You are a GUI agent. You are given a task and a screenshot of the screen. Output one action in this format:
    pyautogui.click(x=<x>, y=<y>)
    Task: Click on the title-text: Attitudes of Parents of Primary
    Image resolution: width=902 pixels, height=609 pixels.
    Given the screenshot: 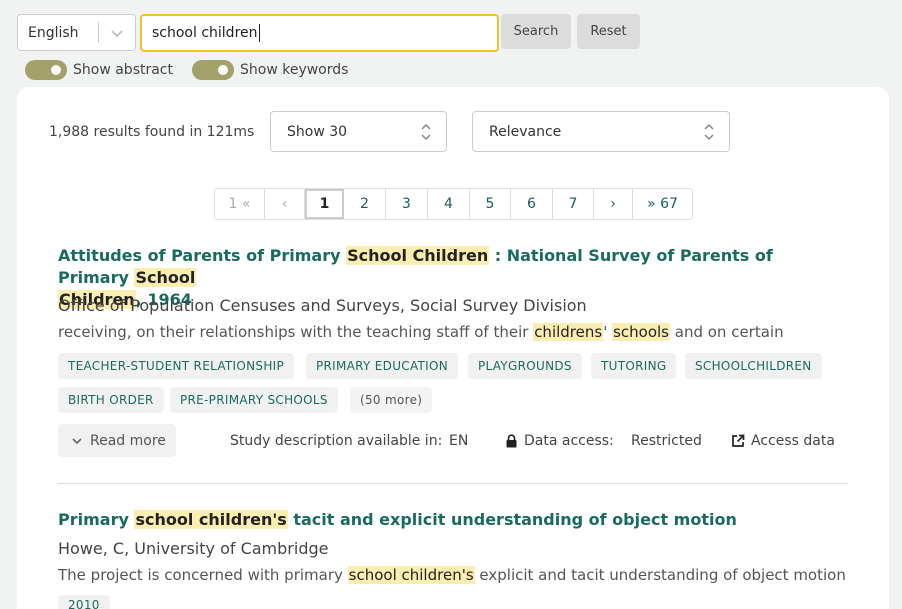 What is the action you would take?
    pyautogui.click(x=202, y=255)
    